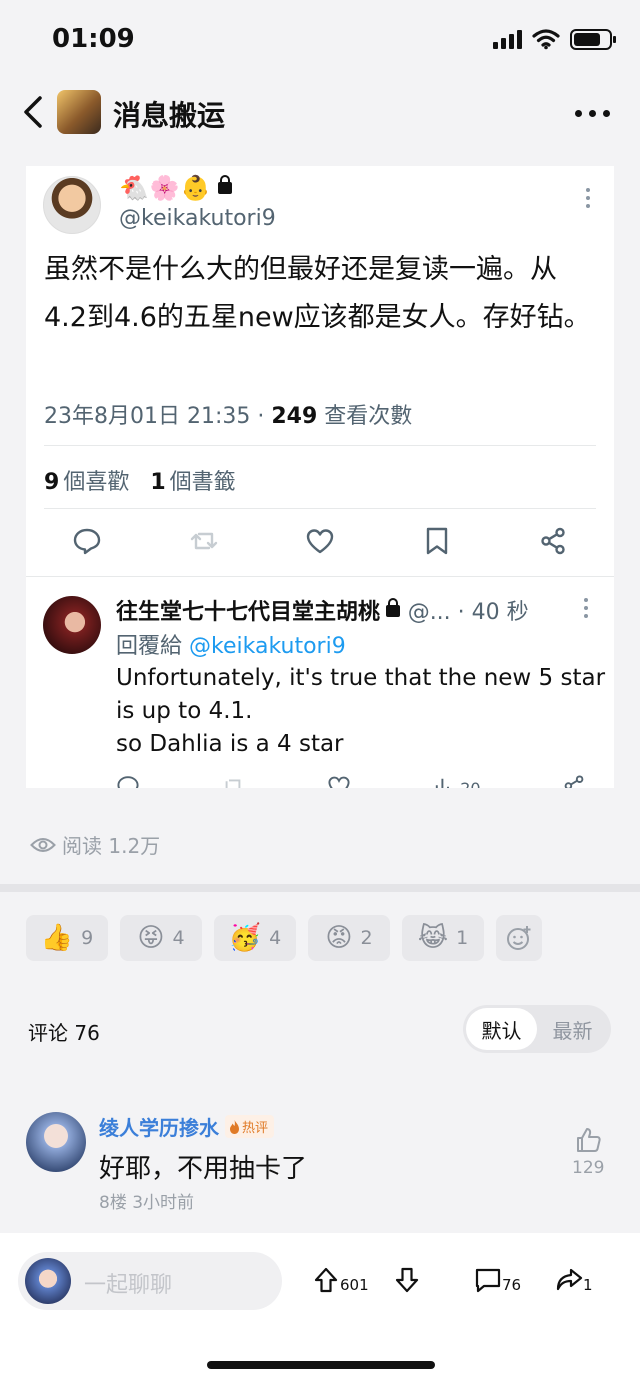 The width and height of the screenshot is (640, 1385). Describe the element at coordinates (230, 744) in the screenshot. I see `reply-text-line: so Dahlia is a 4 star` at that location.